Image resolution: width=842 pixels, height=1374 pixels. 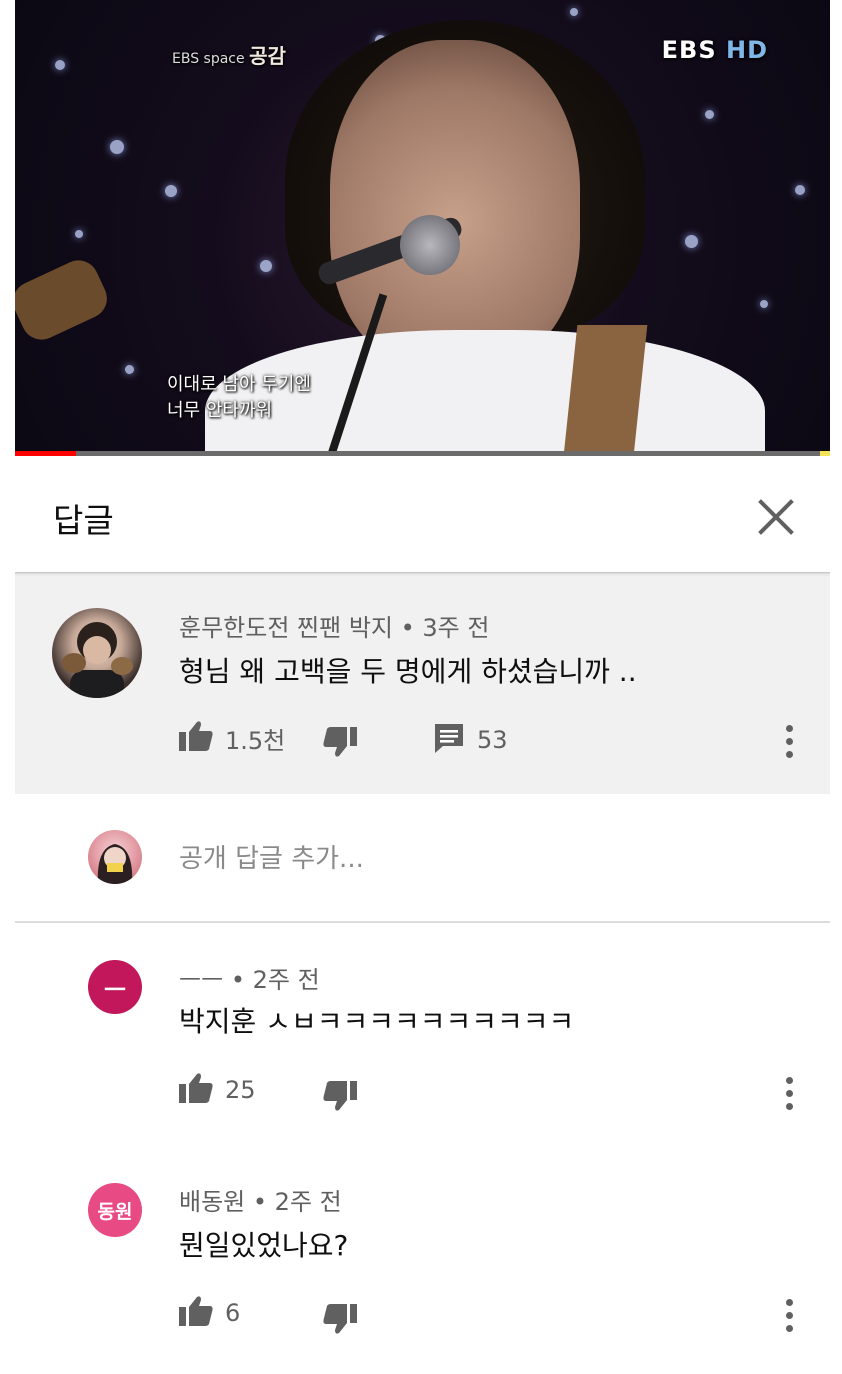 What do you see at coordinates (220, 410) in the screenshot?
I see `subtitle-line-2: 너무 안타까워` at bounding box center [220, 410].